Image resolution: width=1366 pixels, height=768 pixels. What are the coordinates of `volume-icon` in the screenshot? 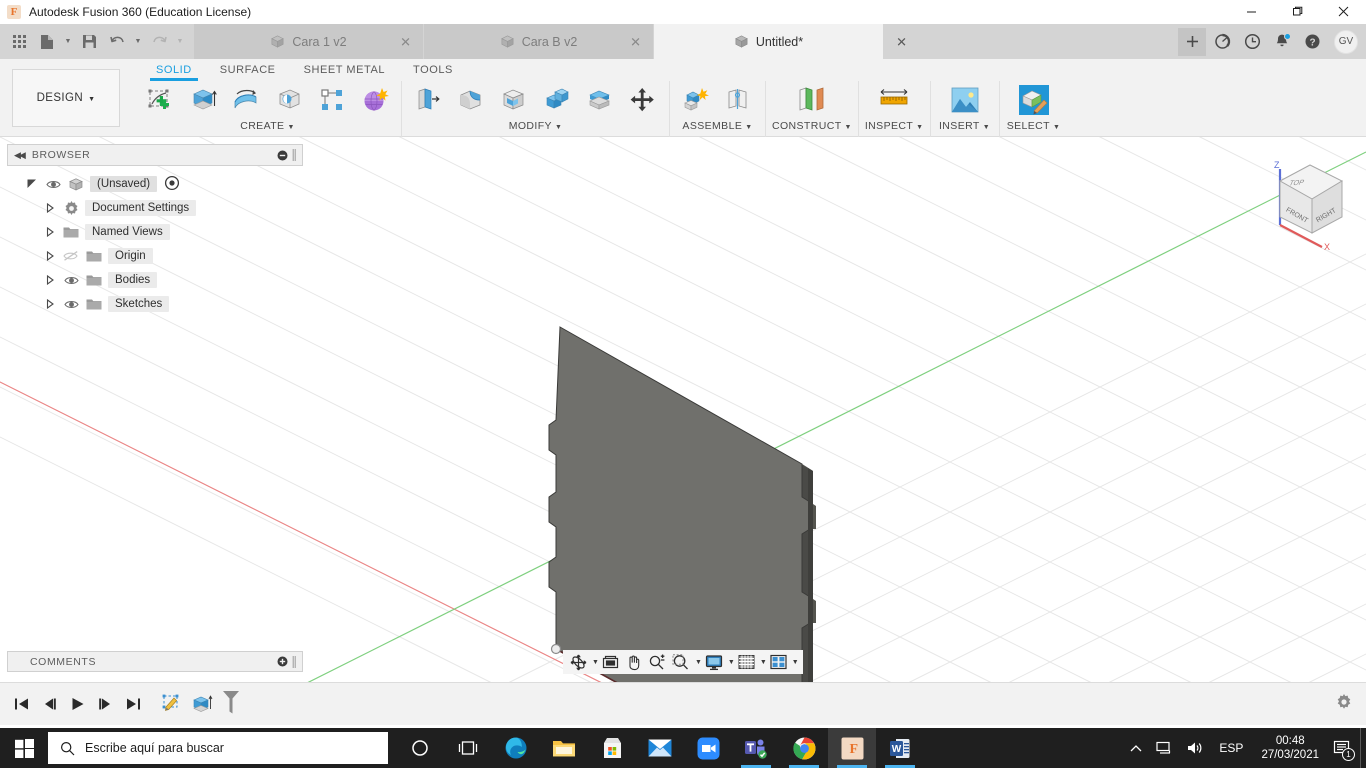 It's located at (1195, 748).